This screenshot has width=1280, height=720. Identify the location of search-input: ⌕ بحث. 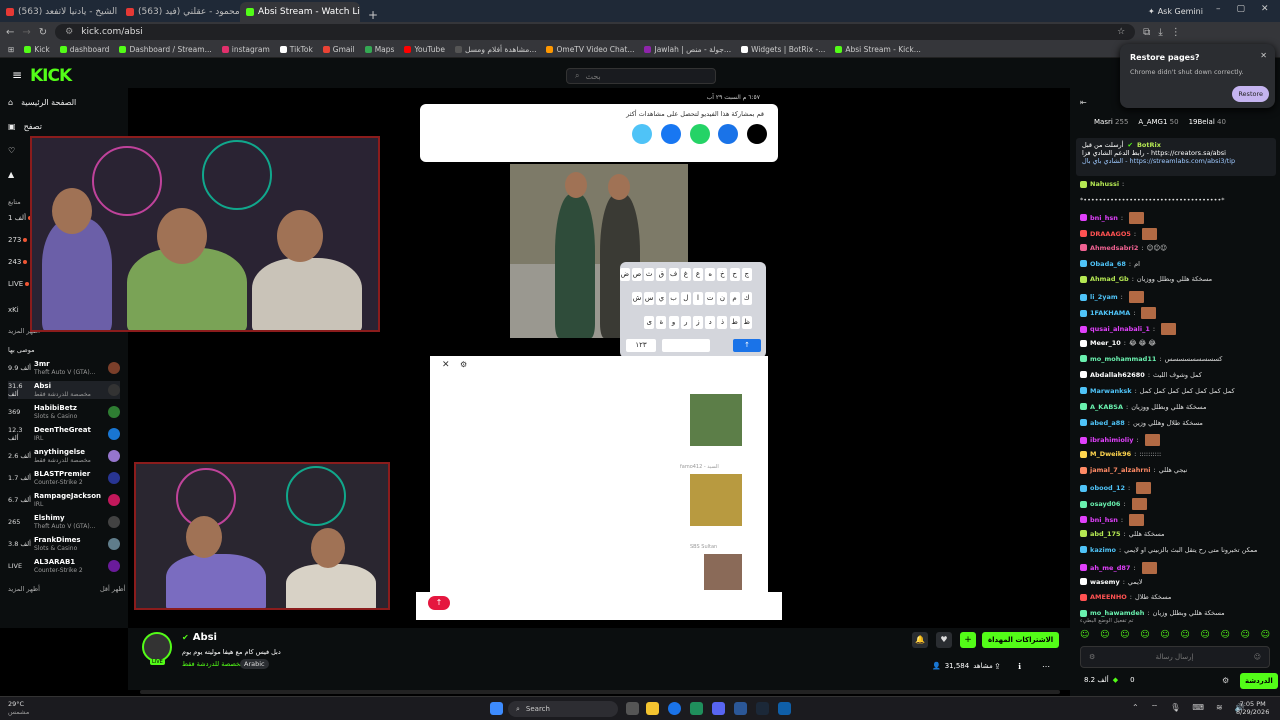
(641, 76).